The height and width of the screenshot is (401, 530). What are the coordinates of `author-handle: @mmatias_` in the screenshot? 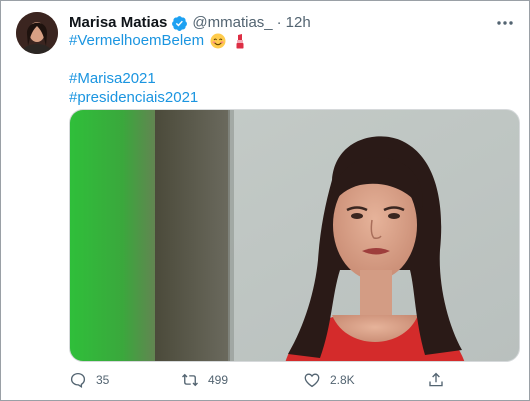 It's located at (232, 23).